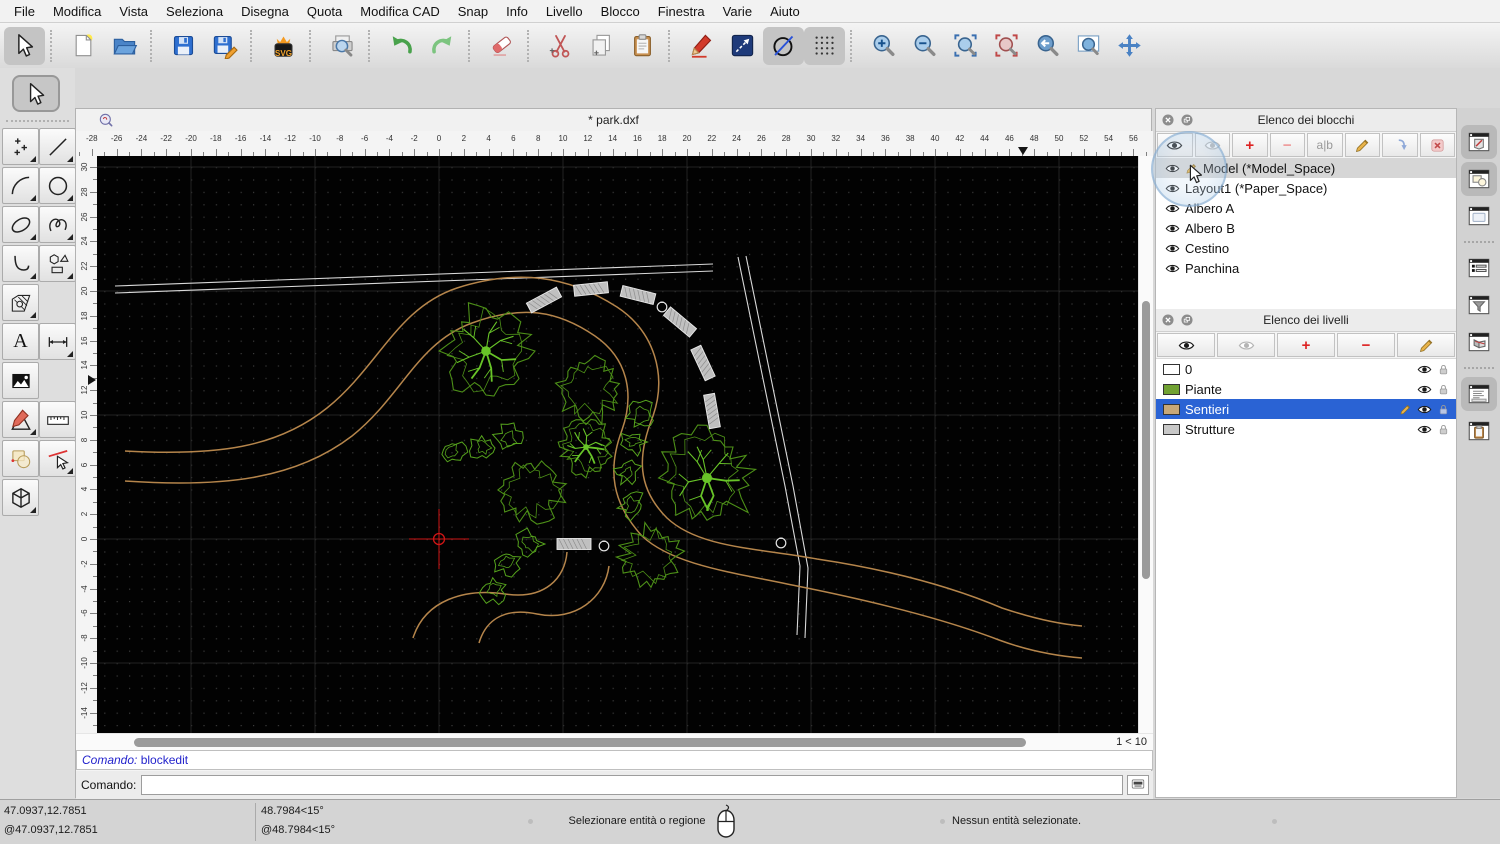  I want to click on dock-shapes-button, so click(1478, 179).